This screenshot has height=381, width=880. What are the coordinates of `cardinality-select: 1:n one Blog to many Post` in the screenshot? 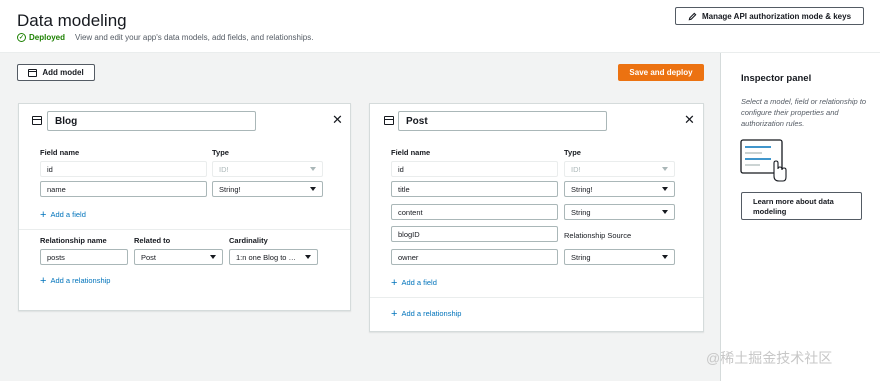 It's located at (273, 257).